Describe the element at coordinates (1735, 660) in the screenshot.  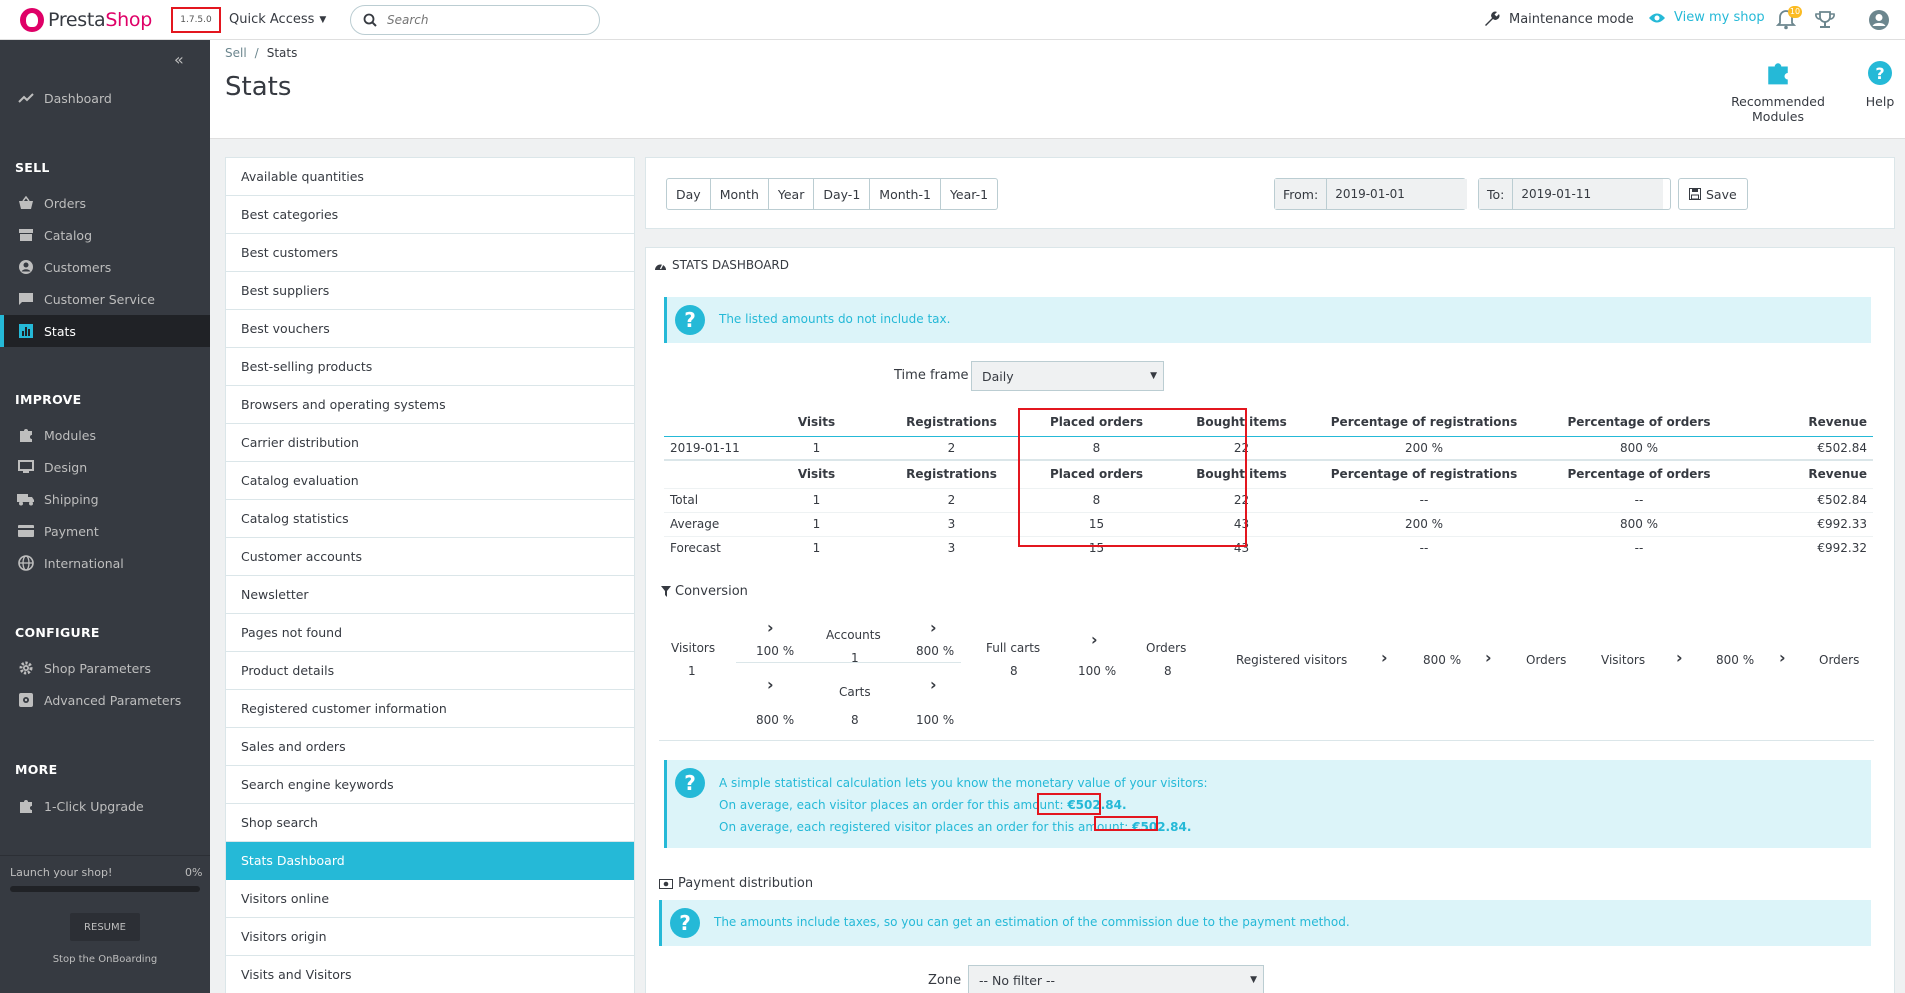
I see `conv-visitors-orders-pct: 800 %` at that location.